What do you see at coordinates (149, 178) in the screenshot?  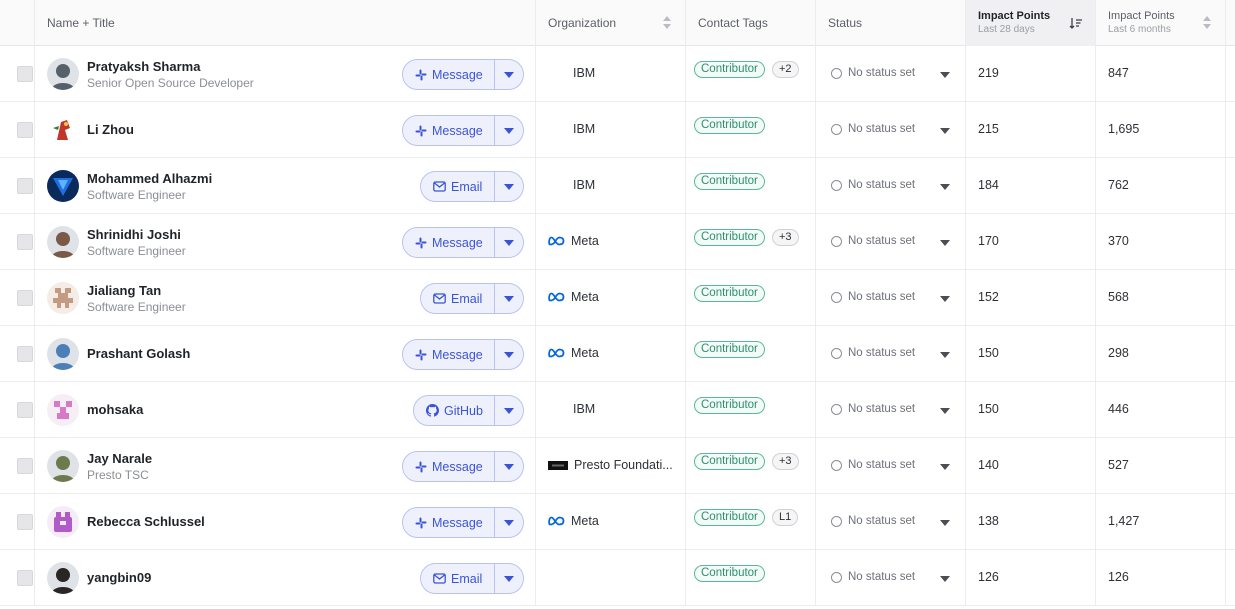 I see `contact-name: Mohammed Alhazmi` at bounding box center [149, 178].